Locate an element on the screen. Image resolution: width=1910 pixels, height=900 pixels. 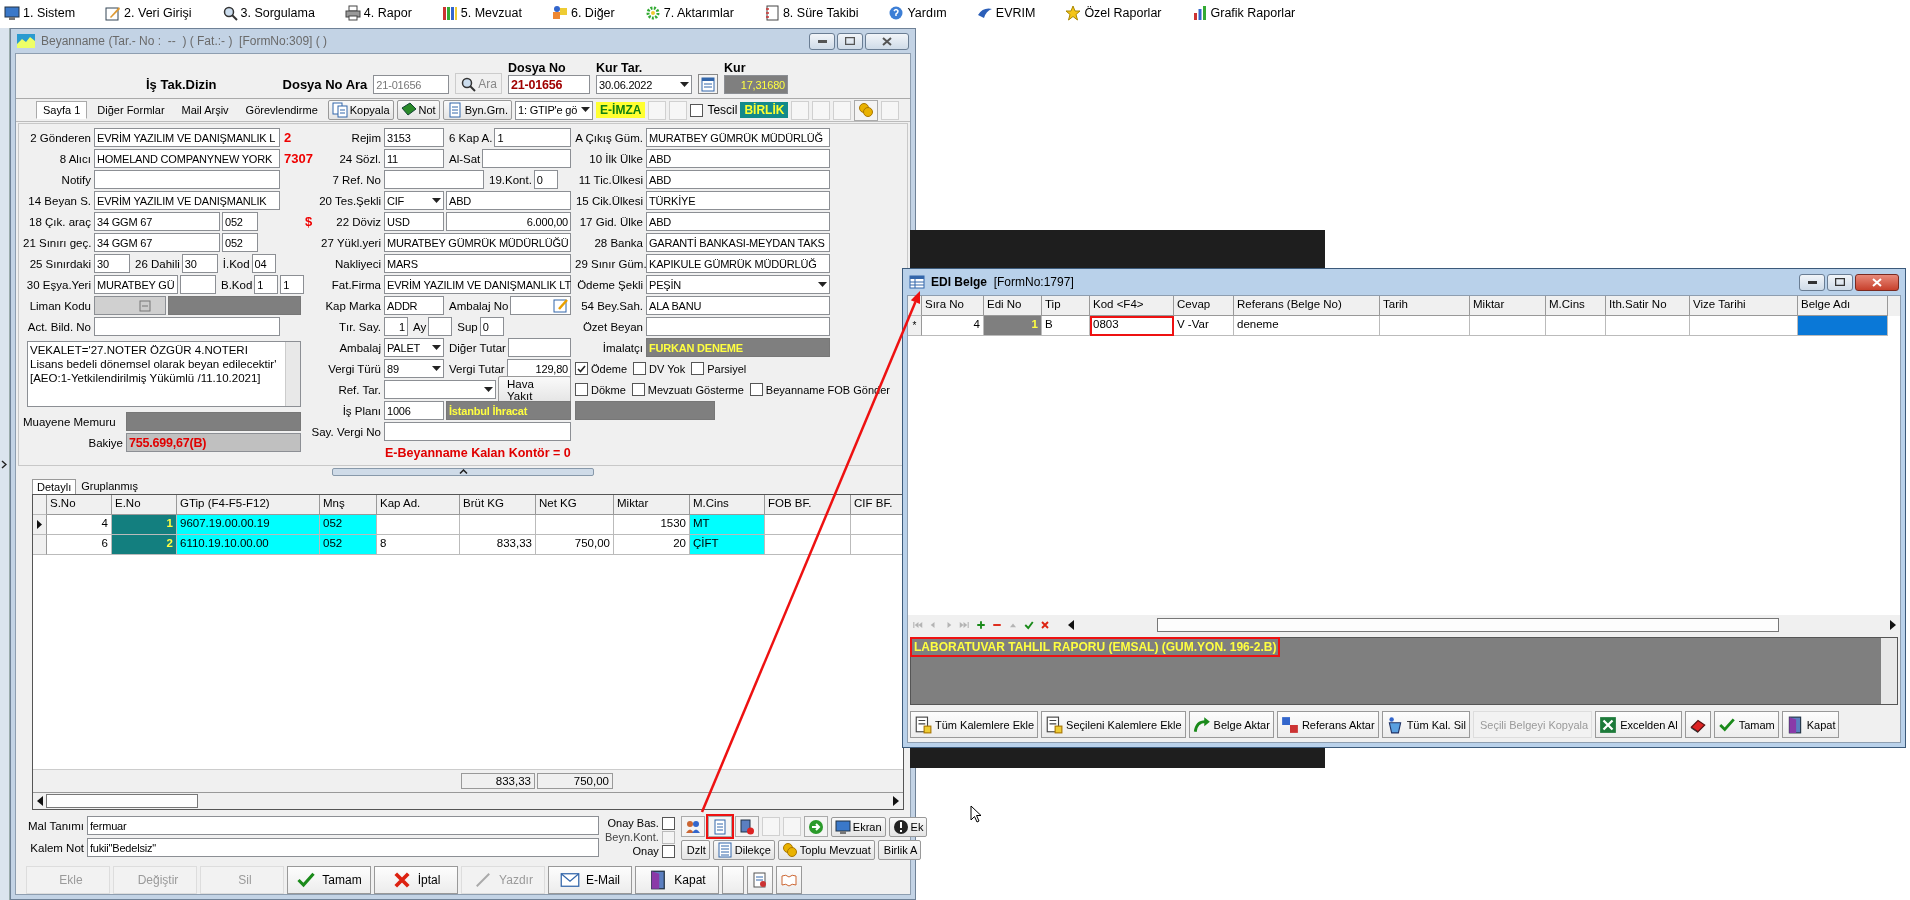
column-header: Kap Ad. is located at coordinates (418, 505).